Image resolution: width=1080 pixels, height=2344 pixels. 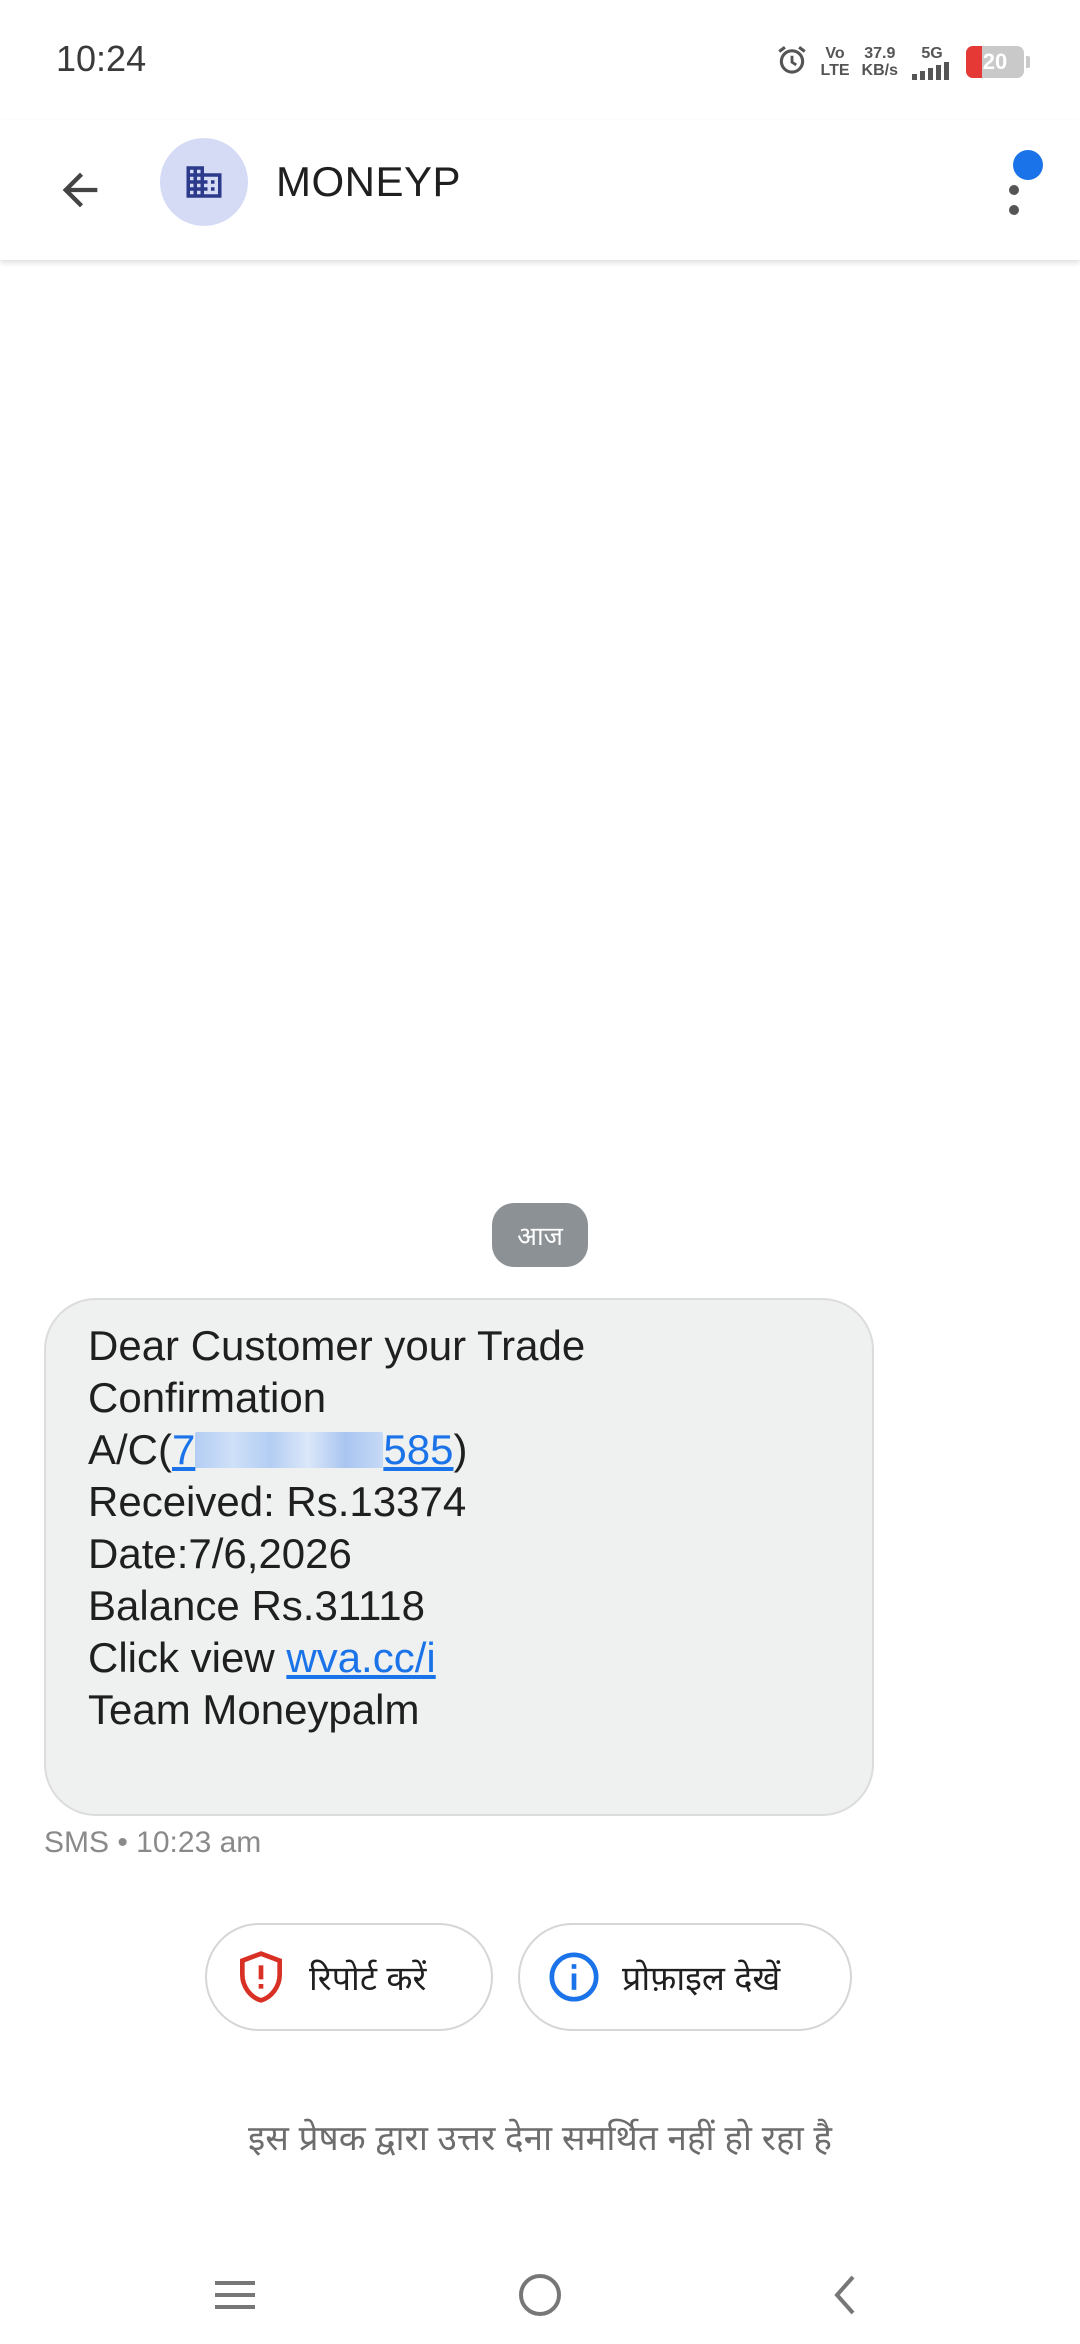 I want to click on volte-top: Vo, so click(x=835, y=53).